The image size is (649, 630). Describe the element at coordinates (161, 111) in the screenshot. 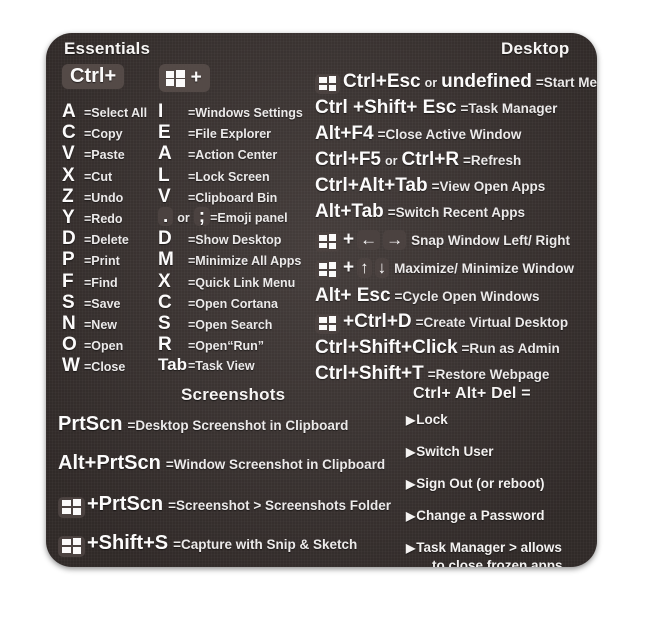

I see `shortcut-key: I` at that location.